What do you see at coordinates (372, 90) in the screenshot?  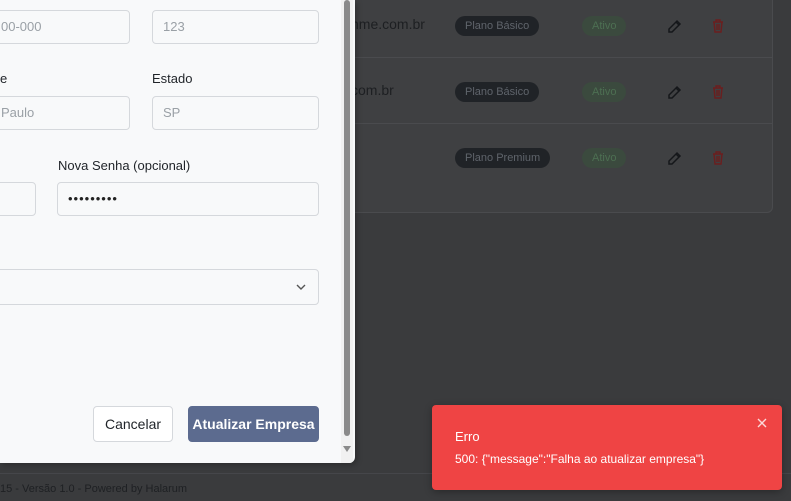 I see `company-email: com.br` at bounding box center [372, 90].